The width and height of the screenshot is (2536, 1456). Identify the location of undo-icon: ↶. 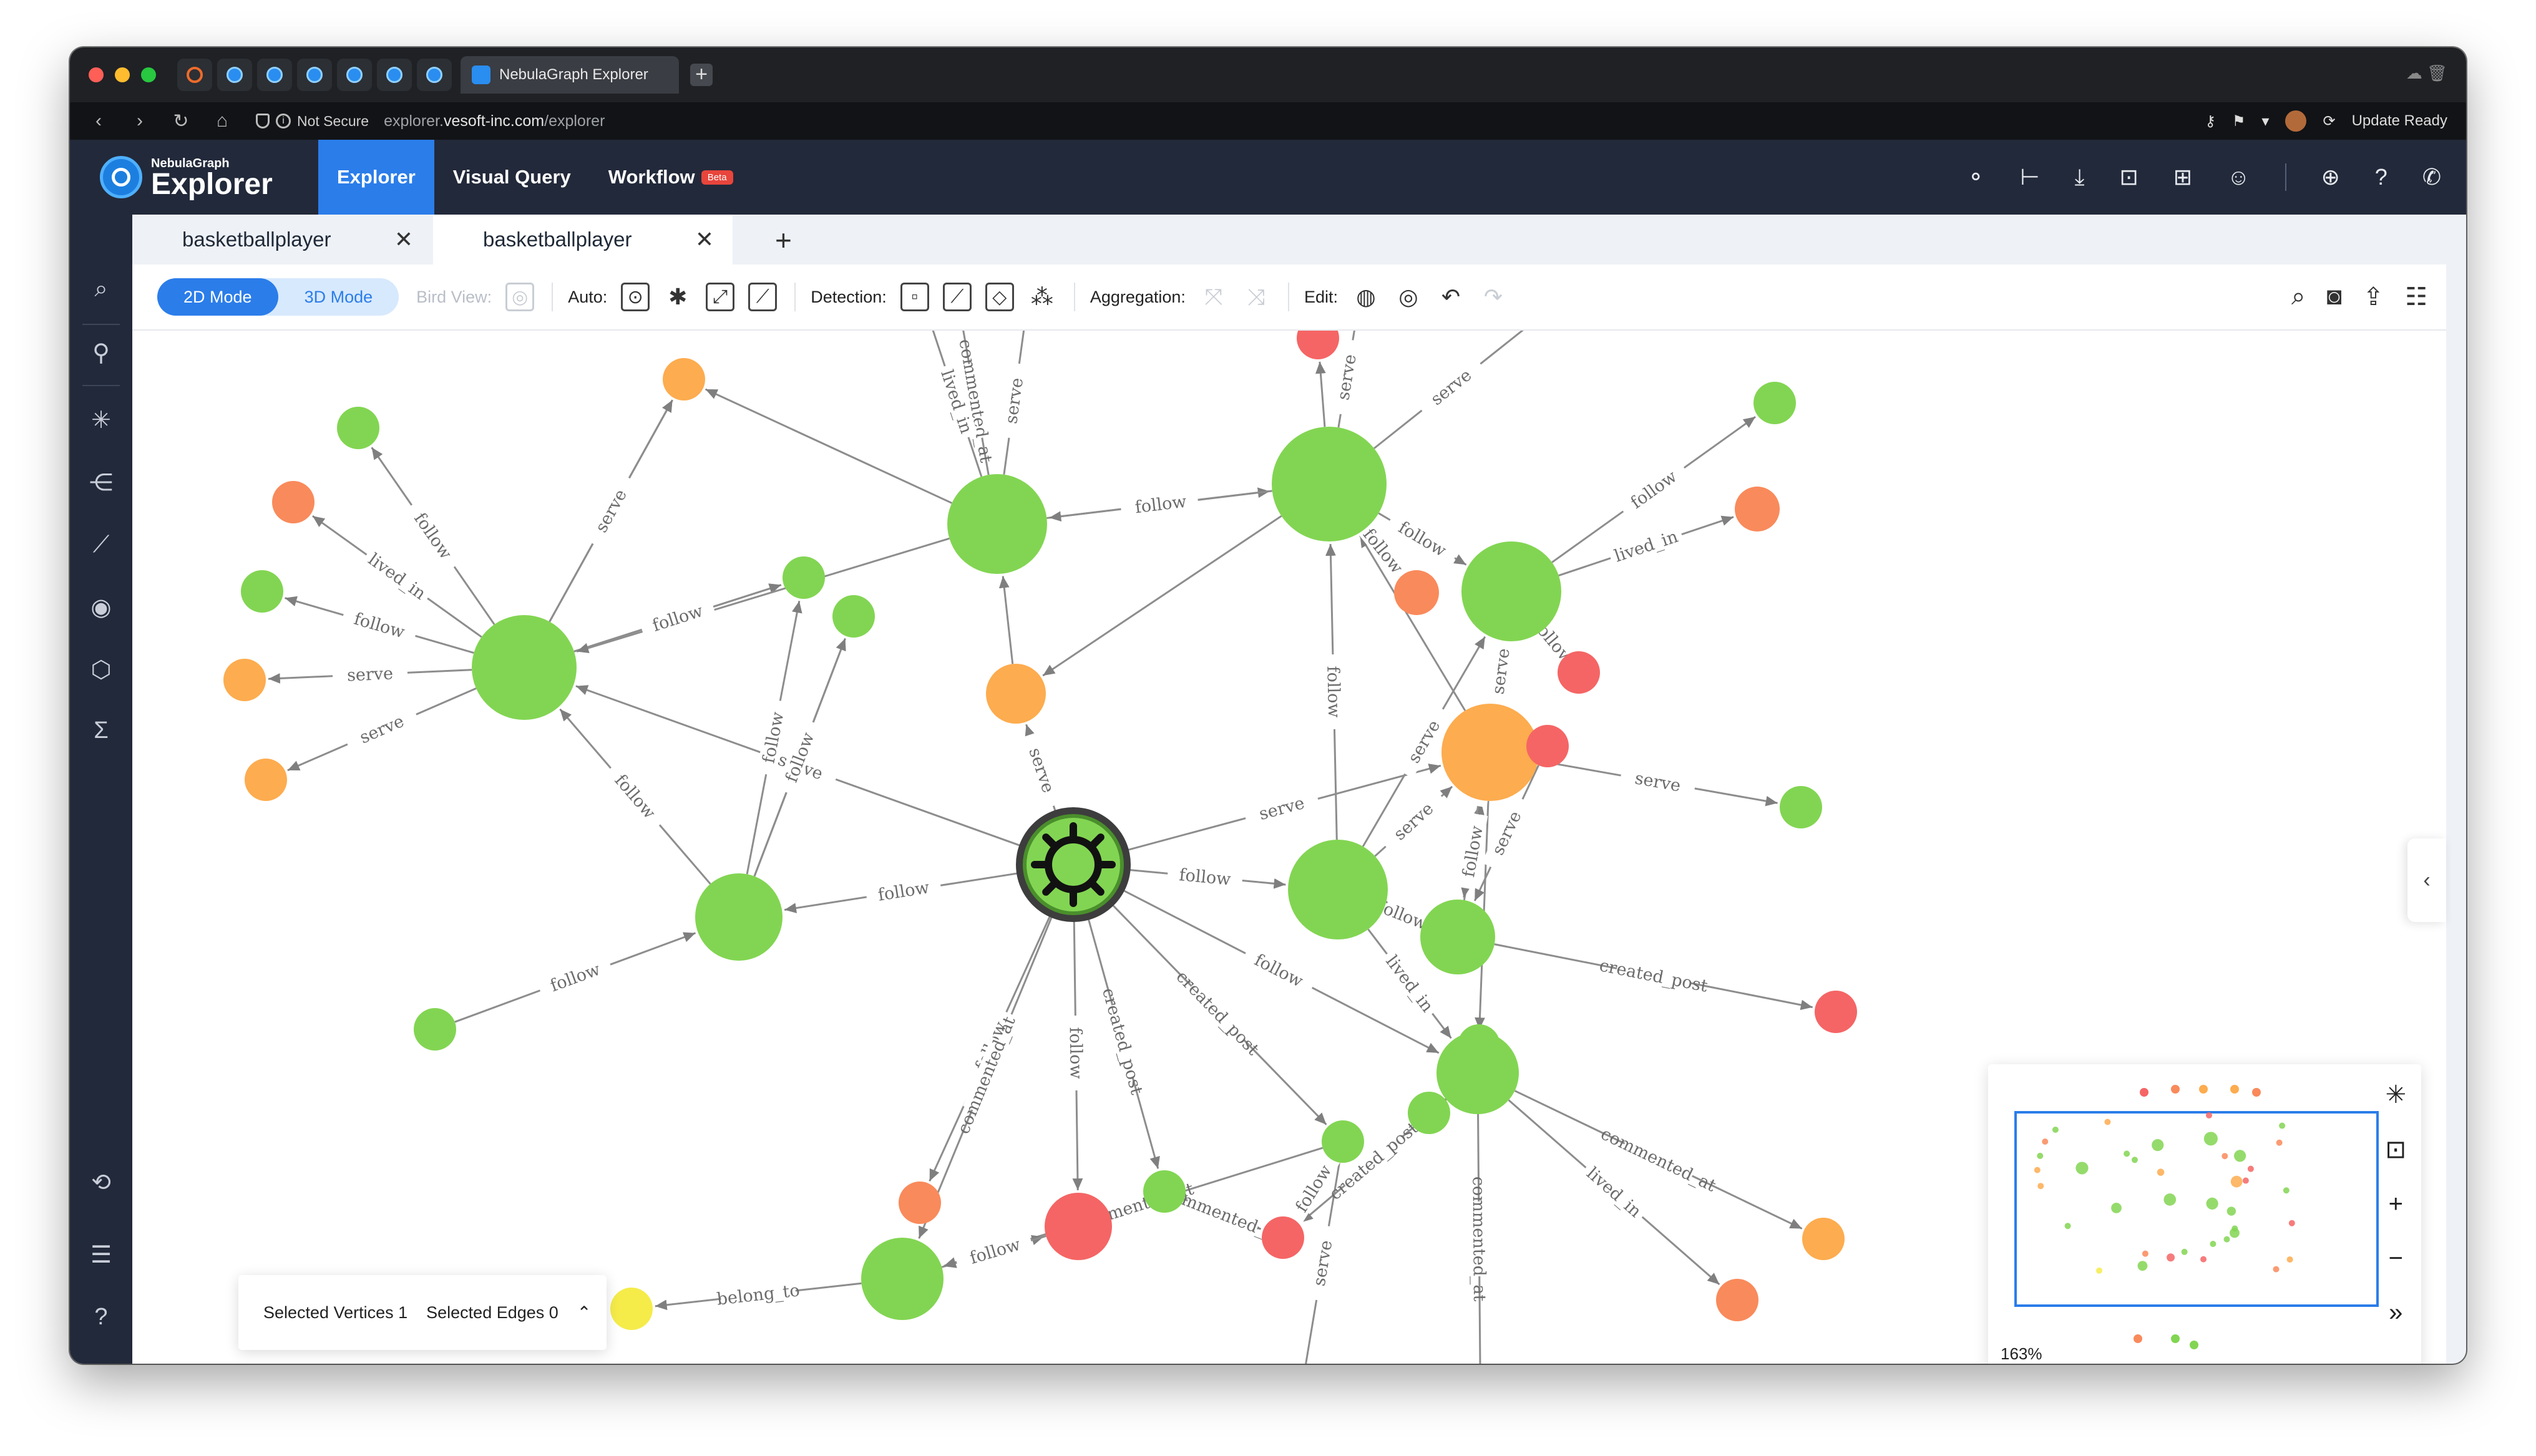
(1450, 297).